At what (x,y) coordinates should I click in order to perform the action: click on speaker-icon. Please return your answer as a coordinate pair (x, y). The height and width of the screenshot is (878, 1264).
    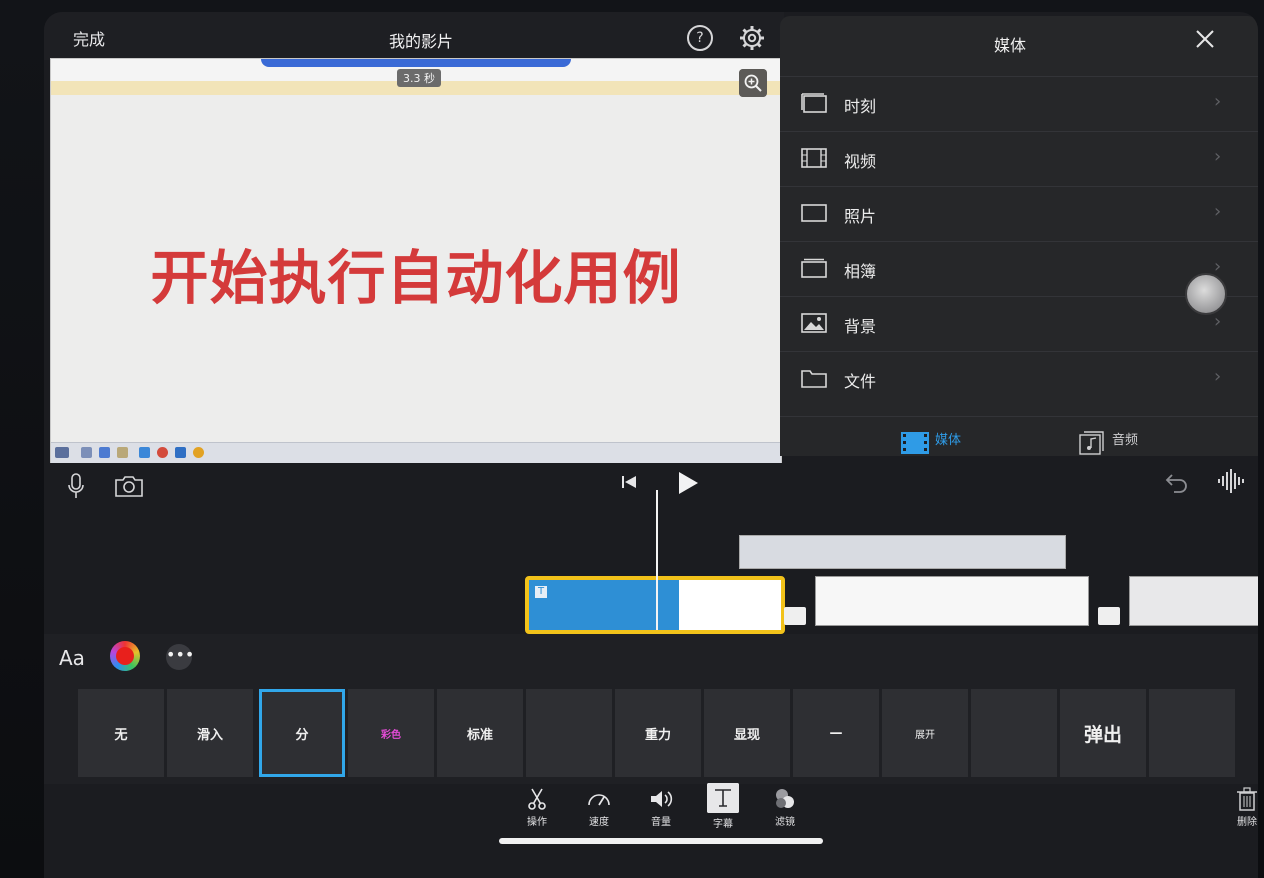
    Looking at the image, I should click on (662, 799).